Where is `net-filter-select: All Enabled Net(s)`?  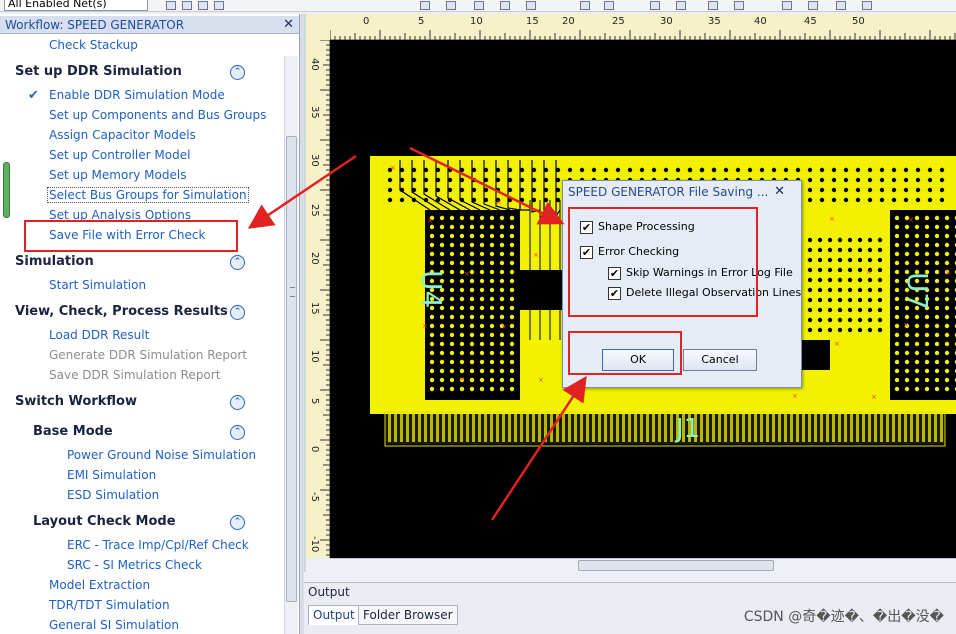 net-filter-select: All Enabled Net(s) is located at coordinates (76, 5).